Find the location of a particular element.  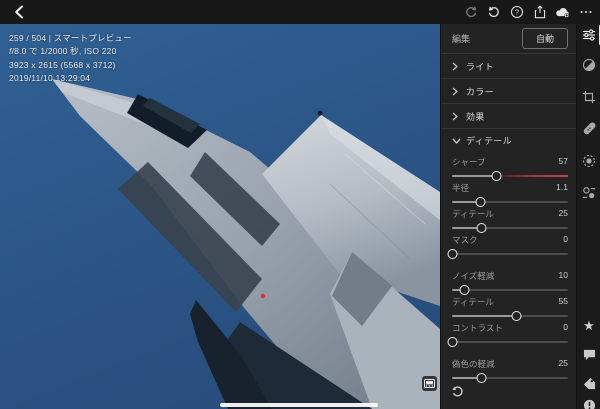

section-color: カラー is located at coordinates (508, 91).